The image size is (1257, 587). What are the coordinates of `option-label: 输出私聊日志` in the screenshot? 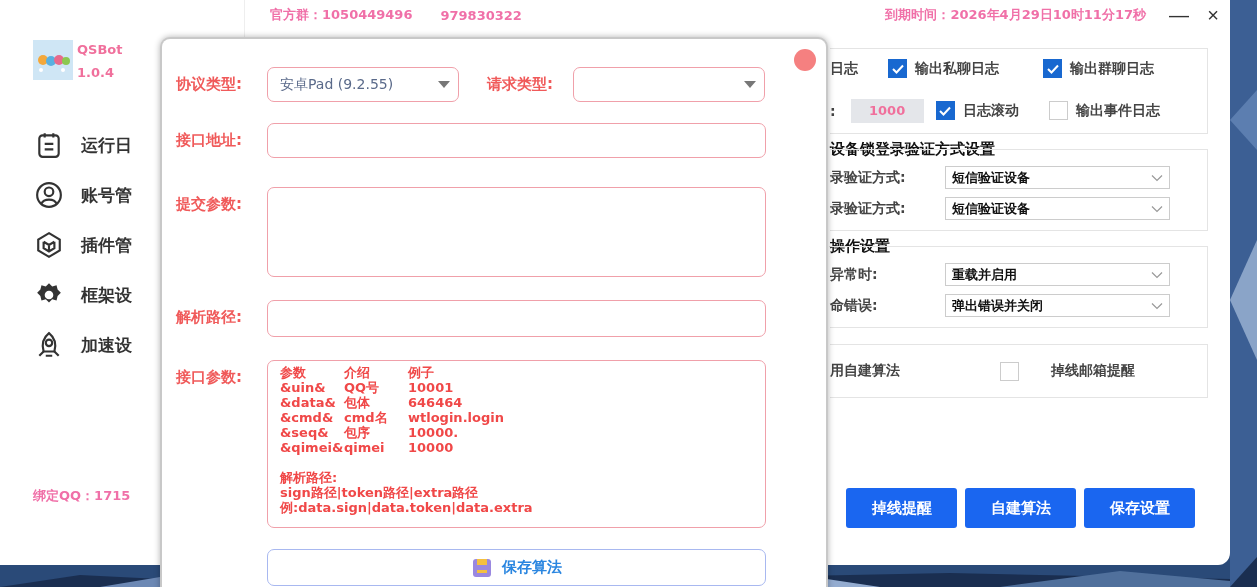 It's located at (957, 68).